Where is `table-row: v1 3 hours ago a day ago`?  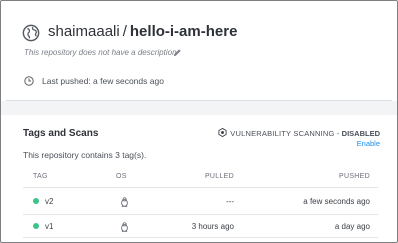
table-row: v1 3 hours ago a day ago is located at coordinates (200, 226).